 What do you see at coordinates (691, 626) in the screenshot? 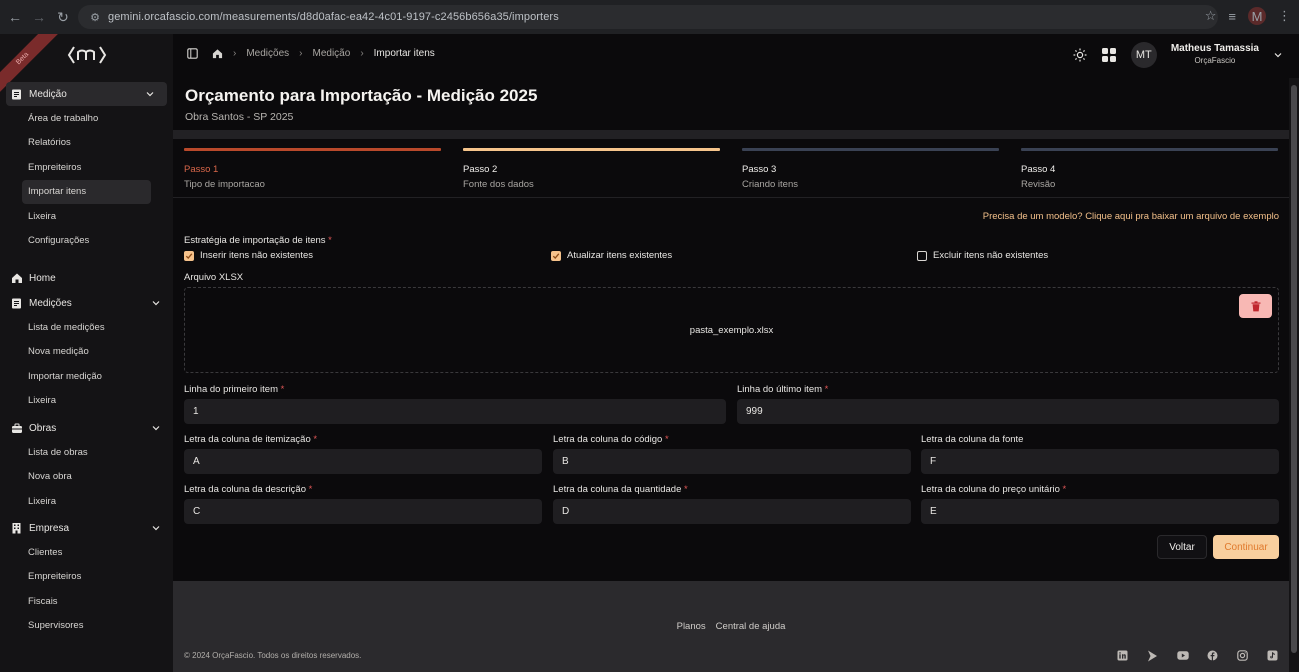
I see `footer-link-planos: Planos` at bounding box center [691, 626].